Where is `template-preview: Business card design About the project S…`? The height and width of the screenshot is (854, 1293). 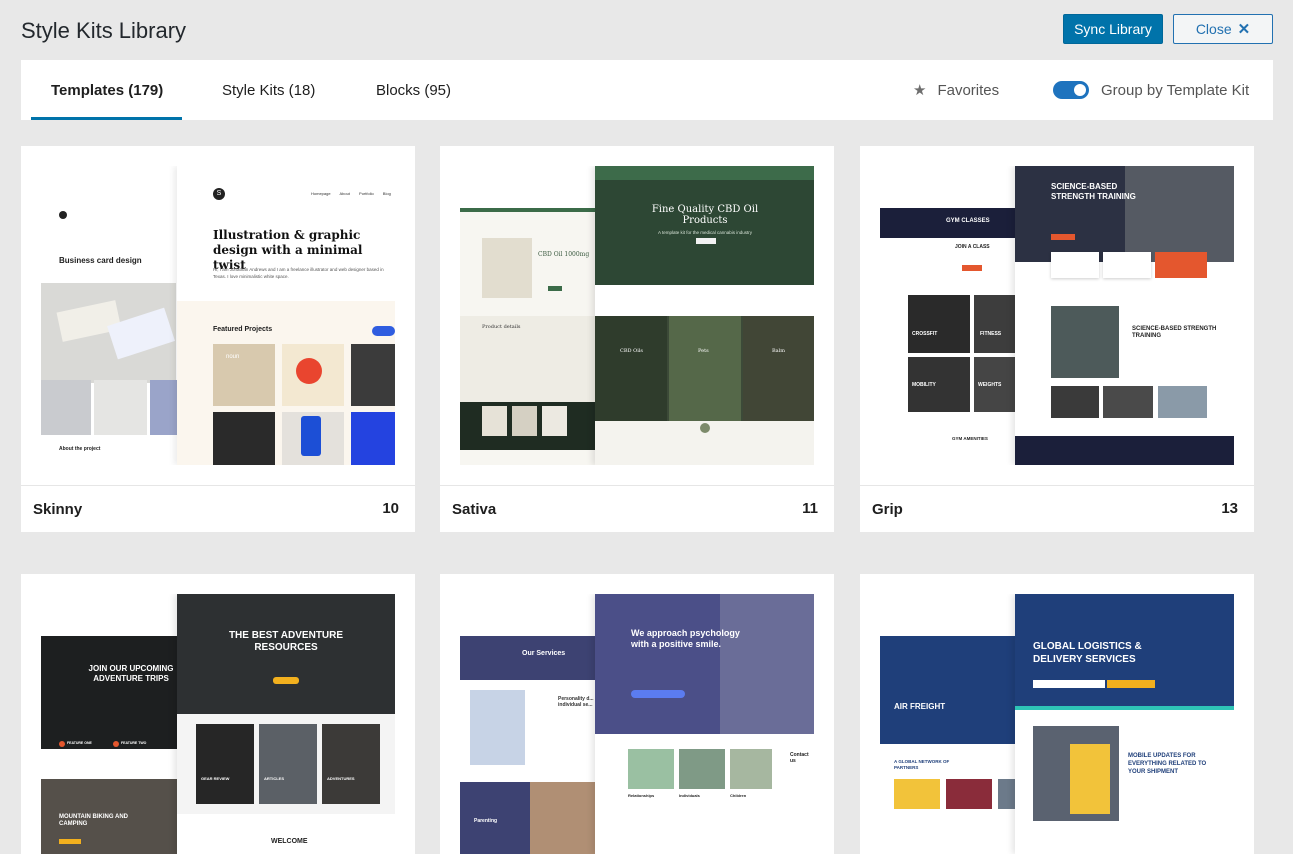 template-preview: Business card design About the project S… is located at coordinates (218, 315).